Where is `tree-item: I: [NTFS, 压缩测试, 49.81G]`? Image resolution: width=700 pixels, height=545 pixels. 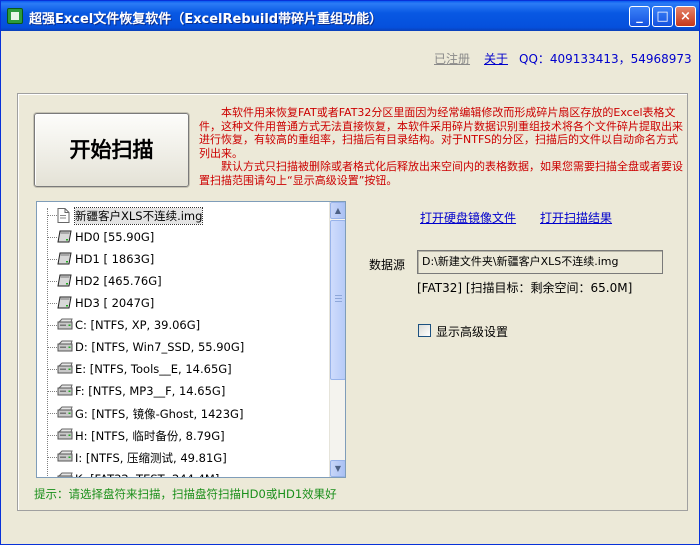 tree-item: I: [NTFS, 压缩测试, 49.81G] is located at coordinates (183, 457).